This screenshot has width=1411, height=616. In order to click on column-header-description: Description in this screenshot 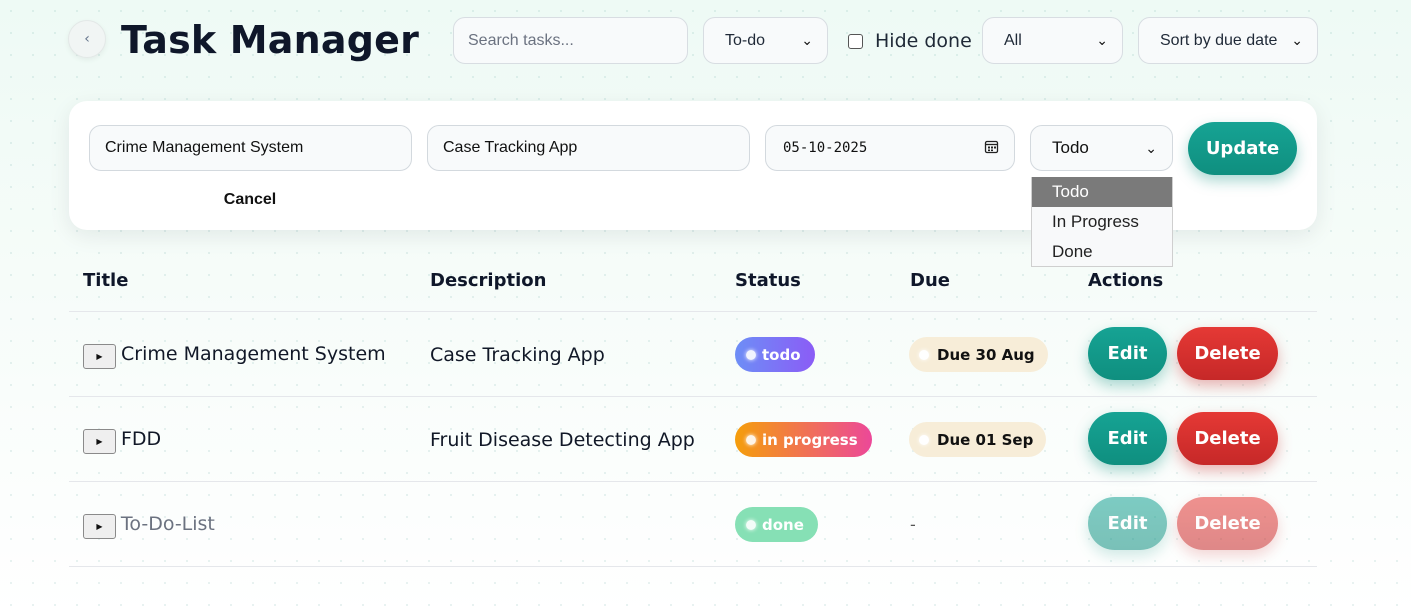, I will do `click(488, 280)`.